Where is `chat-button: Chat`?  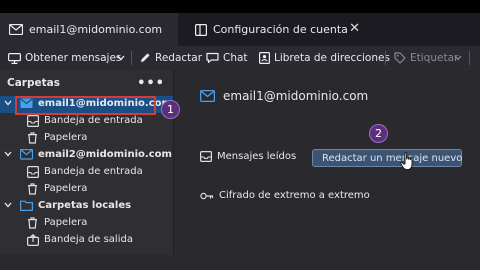
chat-button: Chat is located at coordinates (227, 58).